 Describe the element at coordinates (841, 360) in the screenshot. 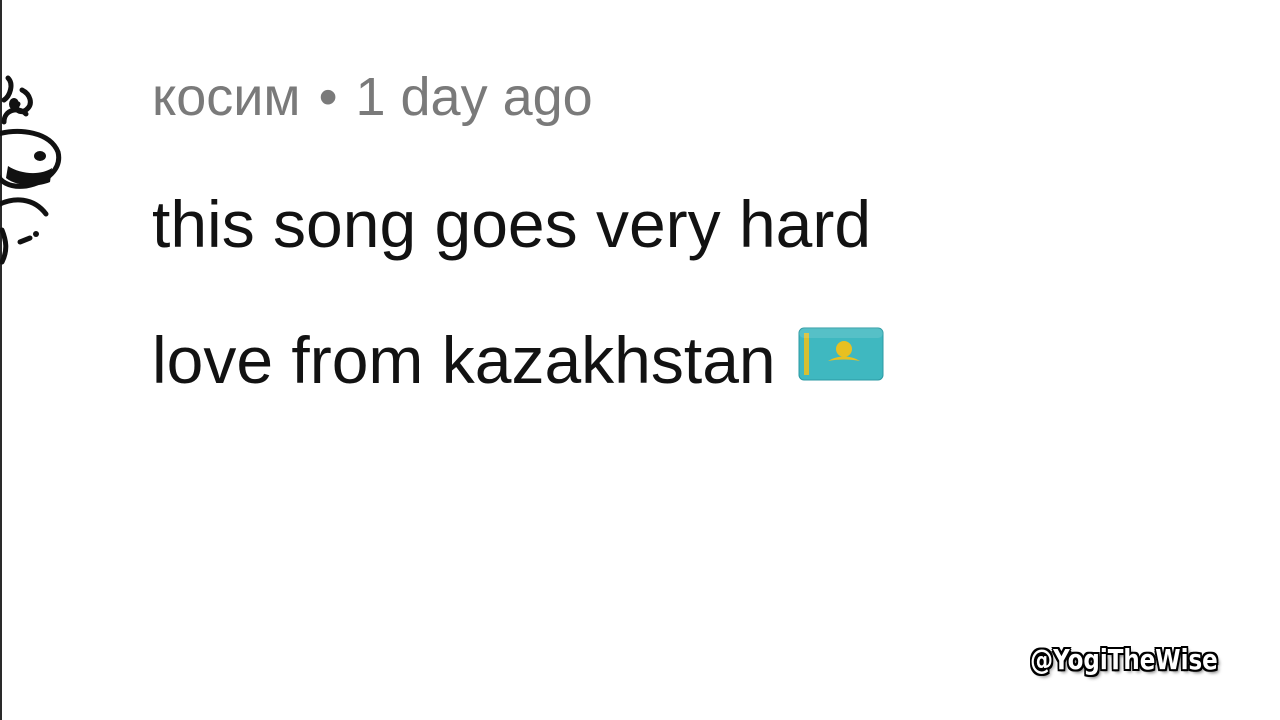

I see `kazakhstan-flag-icon` at that location.